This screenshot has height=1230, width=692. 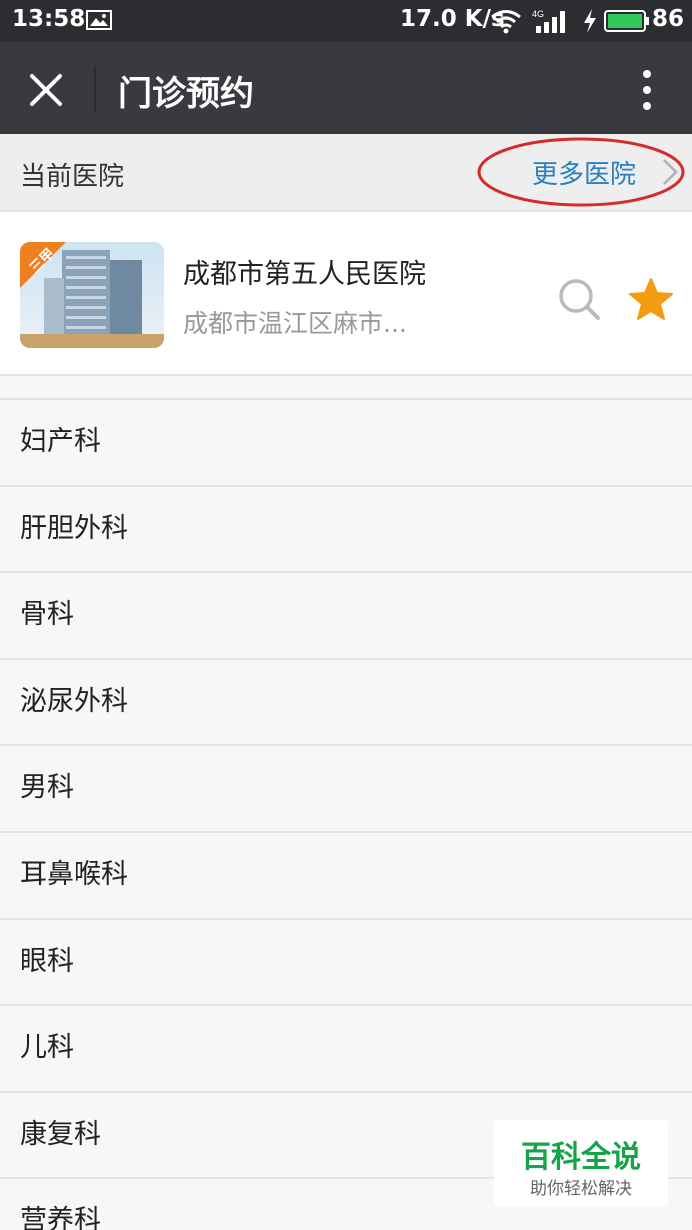 I want to click on nav-bar: 门诊预约, so click(x=346, y=88).